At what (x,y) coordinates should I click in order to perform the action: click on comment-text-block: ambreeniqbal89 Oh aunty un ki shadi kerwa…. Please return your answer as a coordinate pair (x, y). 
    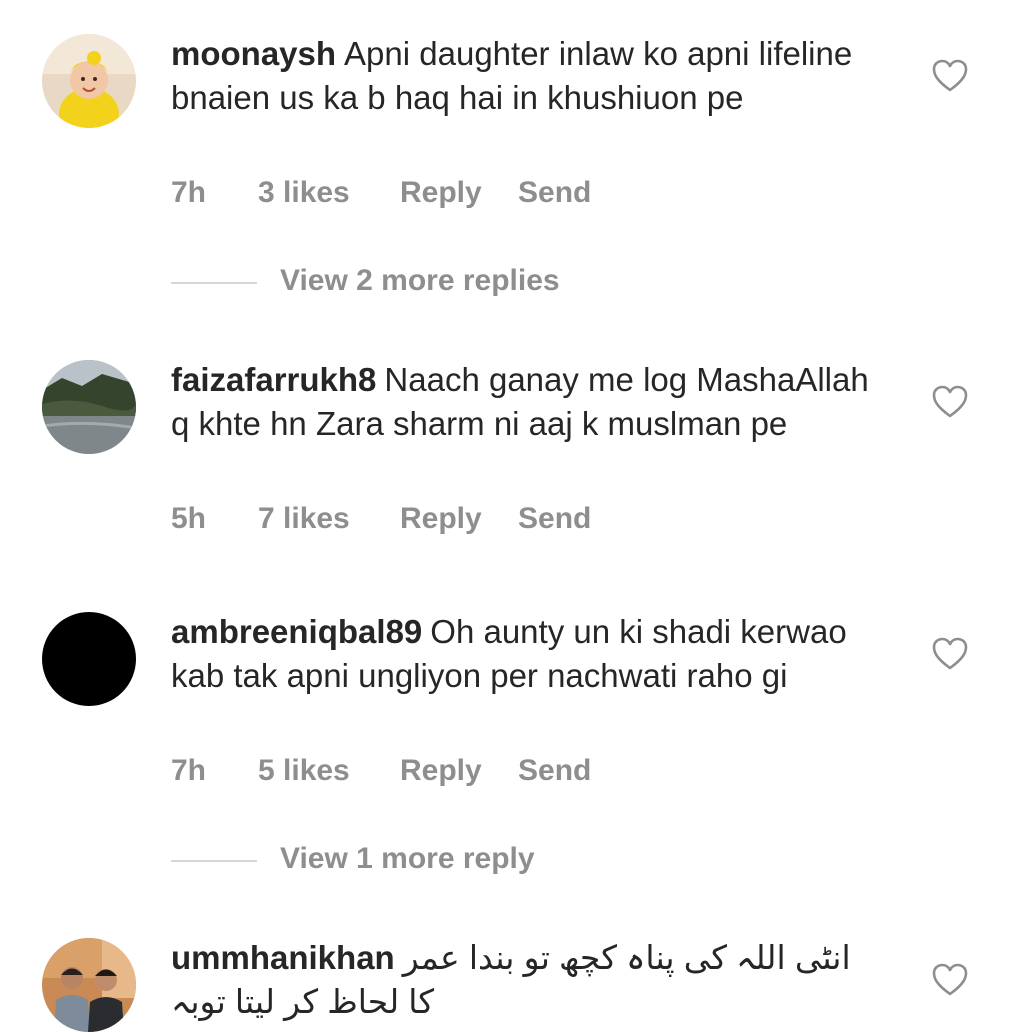
    Looking at the image, I should click on (531, 653).